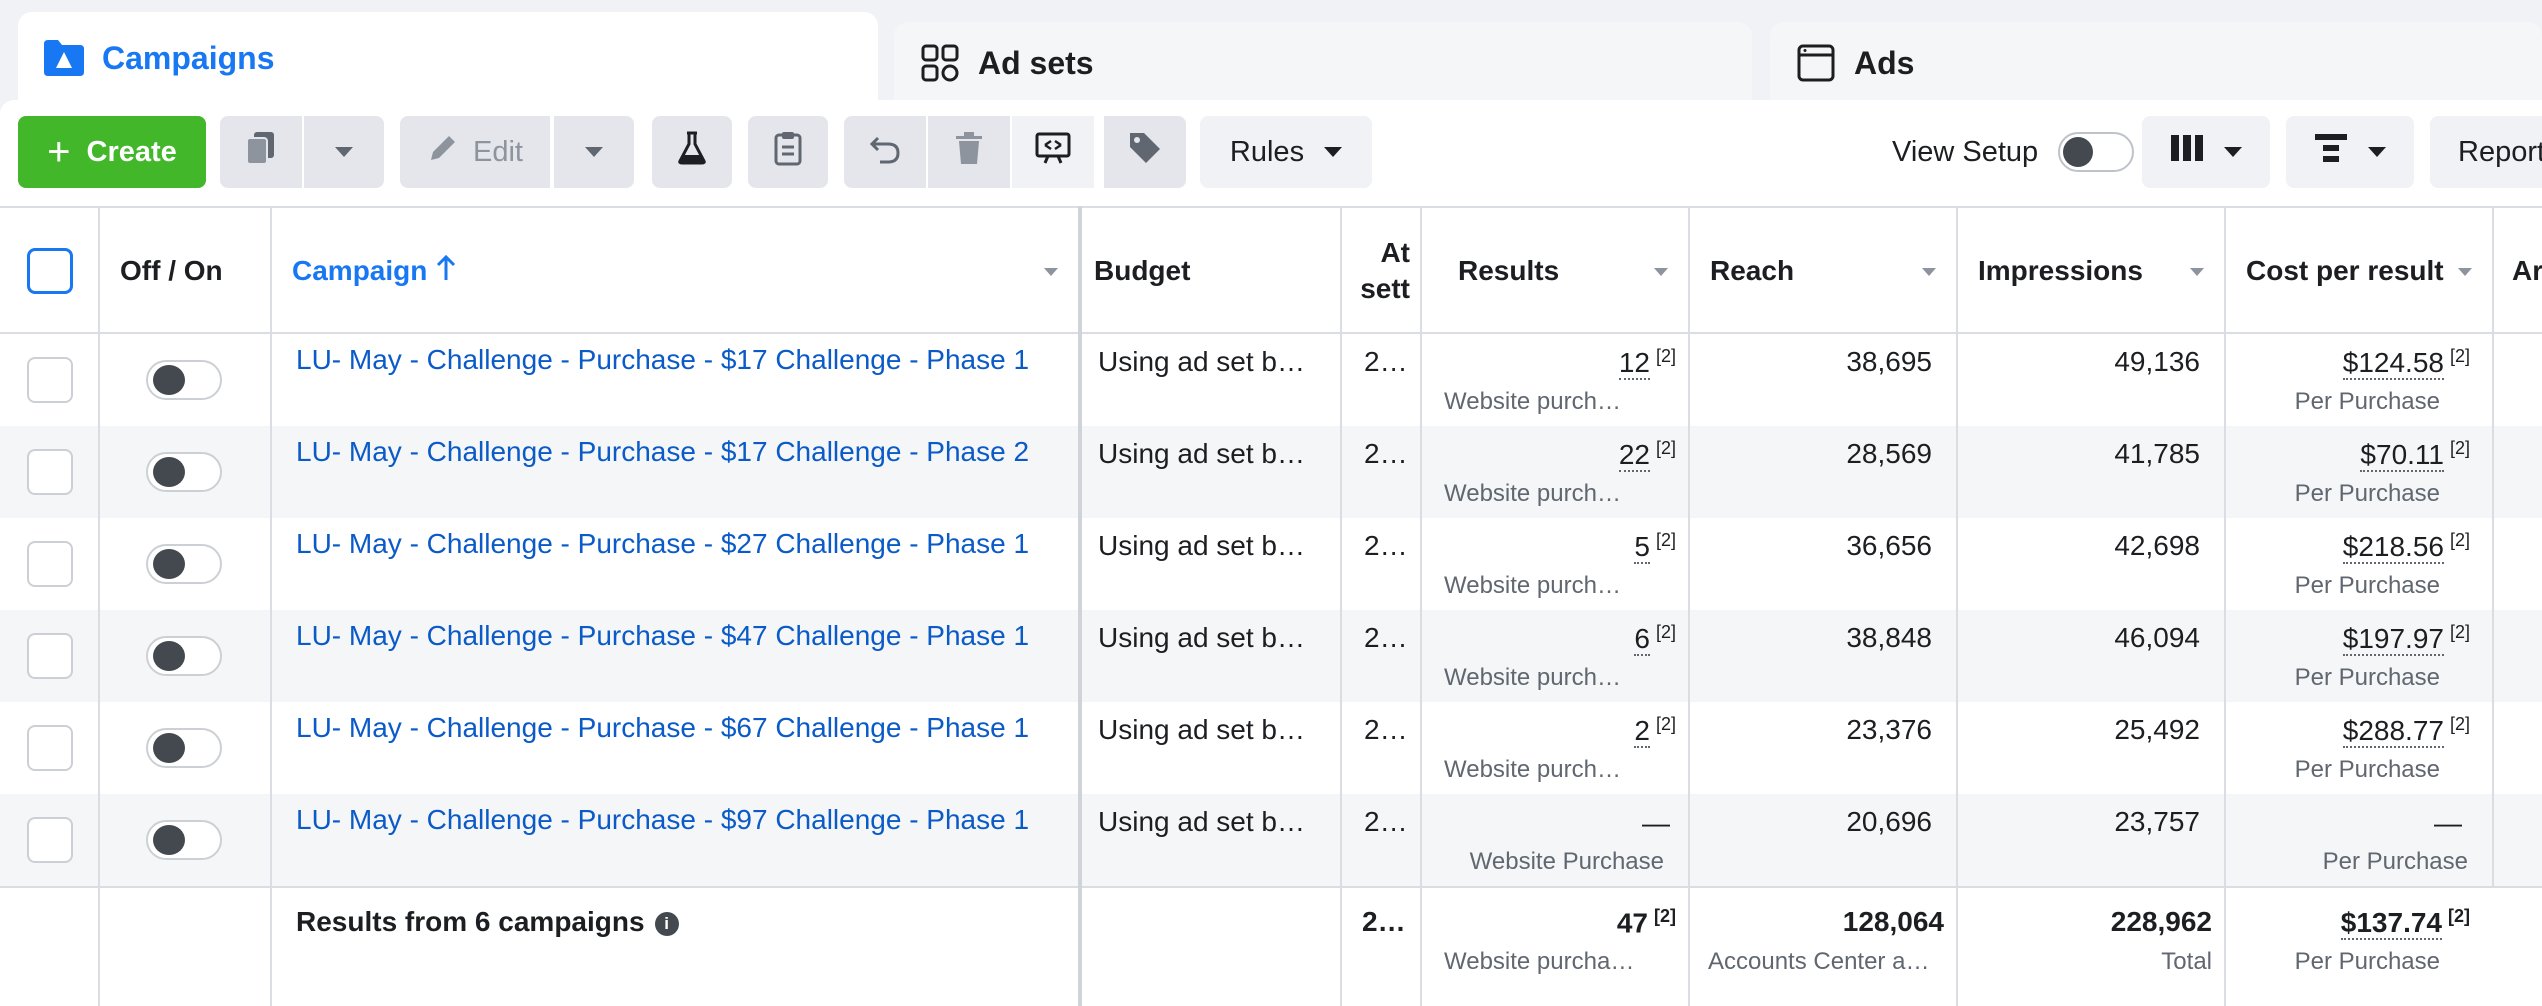 This screenshot has height=1006, width=2542. What do you see at coordinates (1647, 455) in the screenshot?
I see `results-cell: 22 [2]` at bounding box center [1647, 455].